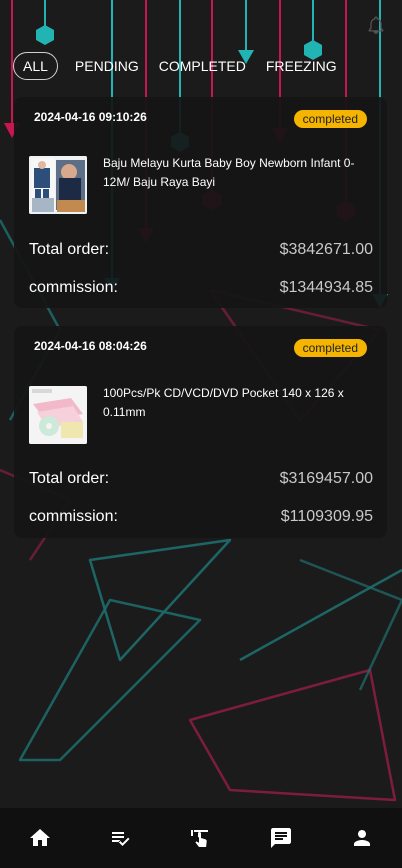 Image resolution: width=402 pixels, height=868 pixels. Describe the element at coordinates (301, 66) in the screenshot. I see `tab-freezing: FREEZING` at that location.